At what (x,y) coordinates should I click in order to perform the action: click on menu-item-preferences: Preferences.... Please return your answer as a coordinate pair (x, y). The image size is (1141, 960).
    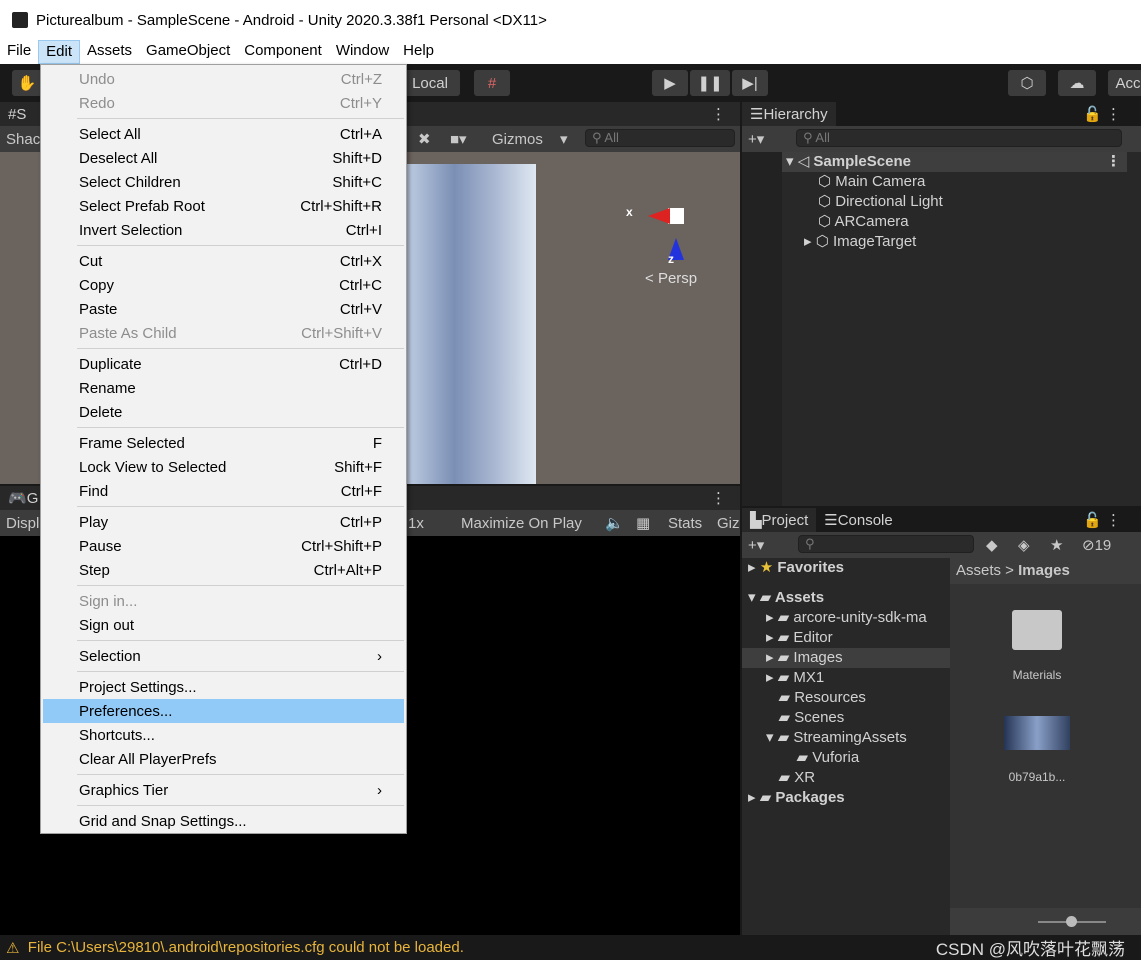
    Looking at the image, I should click on (223, 711).